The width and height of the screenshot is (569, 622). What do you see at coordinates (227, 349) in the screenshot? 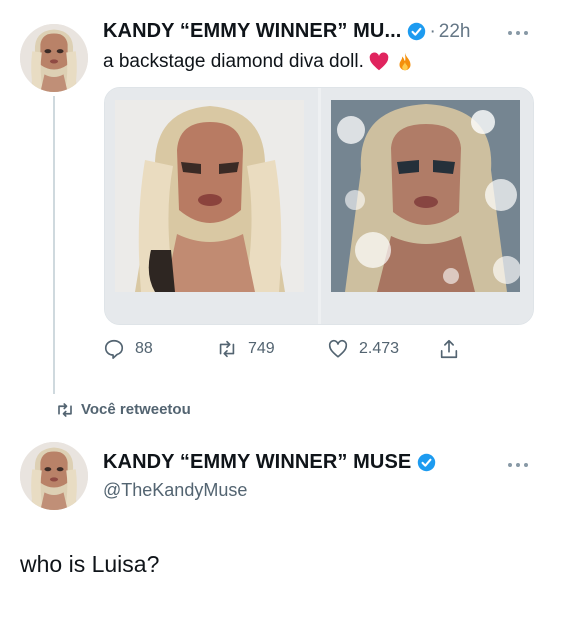
I see `retweet-icon` at bounding box center [227, 349].